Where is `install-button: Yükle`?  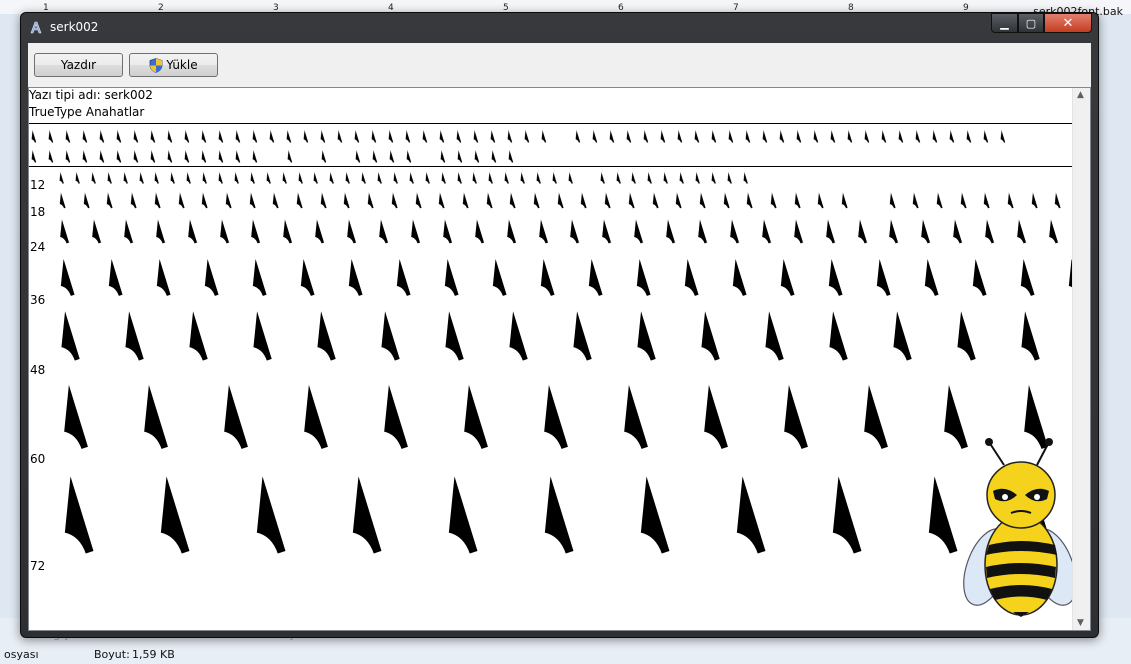
install-button: Yükle is located at coordinates (173, 65).